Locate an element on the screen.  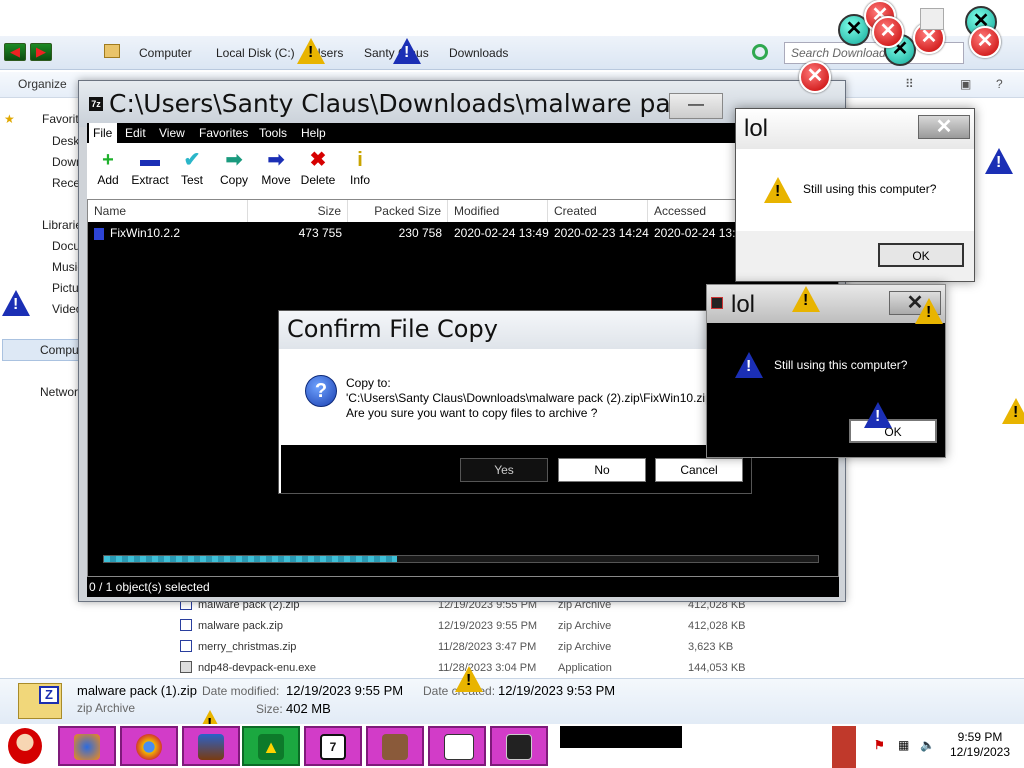
plus-icon: + is located at coordinates (108, 160).